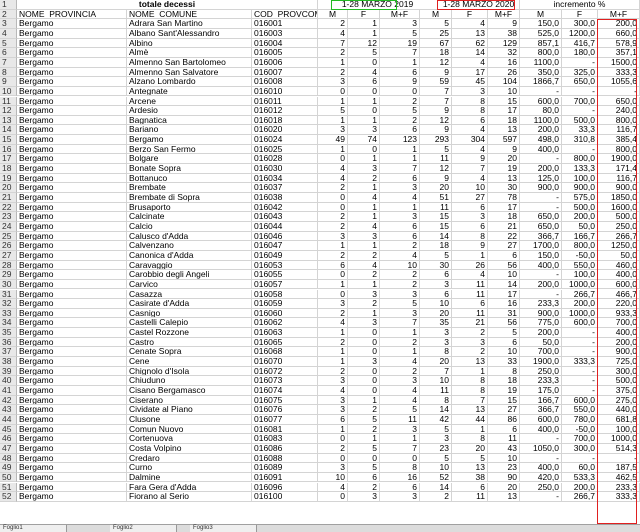  Describe the element at coordinates (436, 101) in the screenshot. I see `m-2020-cell: 7` at that location.